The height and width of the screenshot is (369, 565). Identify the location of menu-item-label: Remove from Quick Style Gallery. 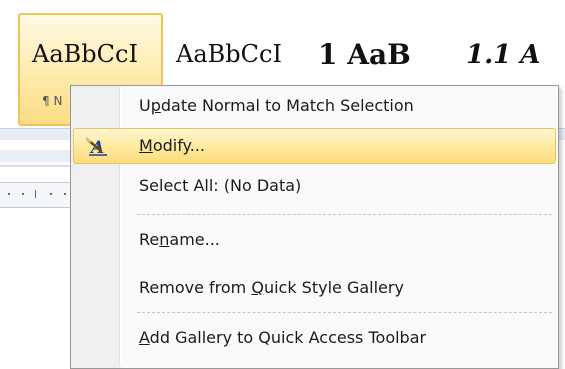
(271, 287).